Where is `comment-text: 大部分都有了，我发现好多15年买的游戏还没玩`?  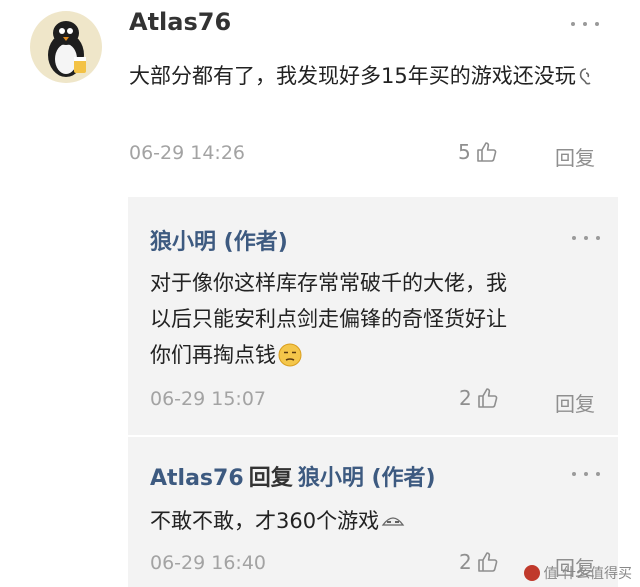 comment-text: 大部分都有了，我发现好多15年买的游戏还没玩 is located at coordinates (369, 76).